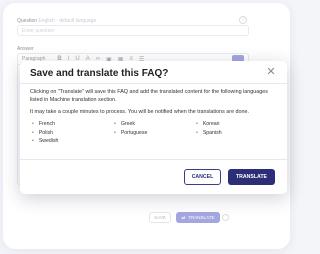 The image size is (320, 254). I want to click on question-label-text: Question, so click(27, 21).